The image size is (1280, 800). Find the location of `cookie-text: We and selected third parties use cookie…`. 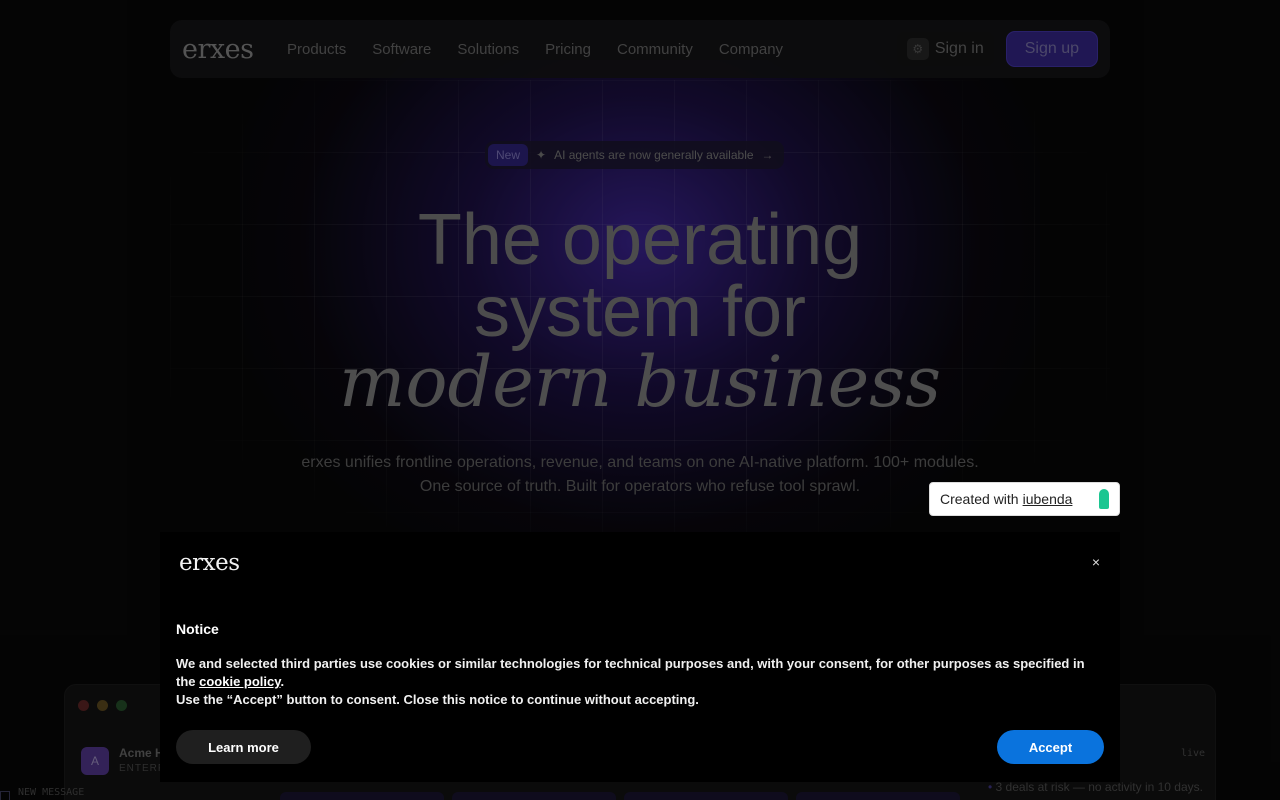

cookie-text: We and selected third parties use cookie… is located at coordinates (636, 682).